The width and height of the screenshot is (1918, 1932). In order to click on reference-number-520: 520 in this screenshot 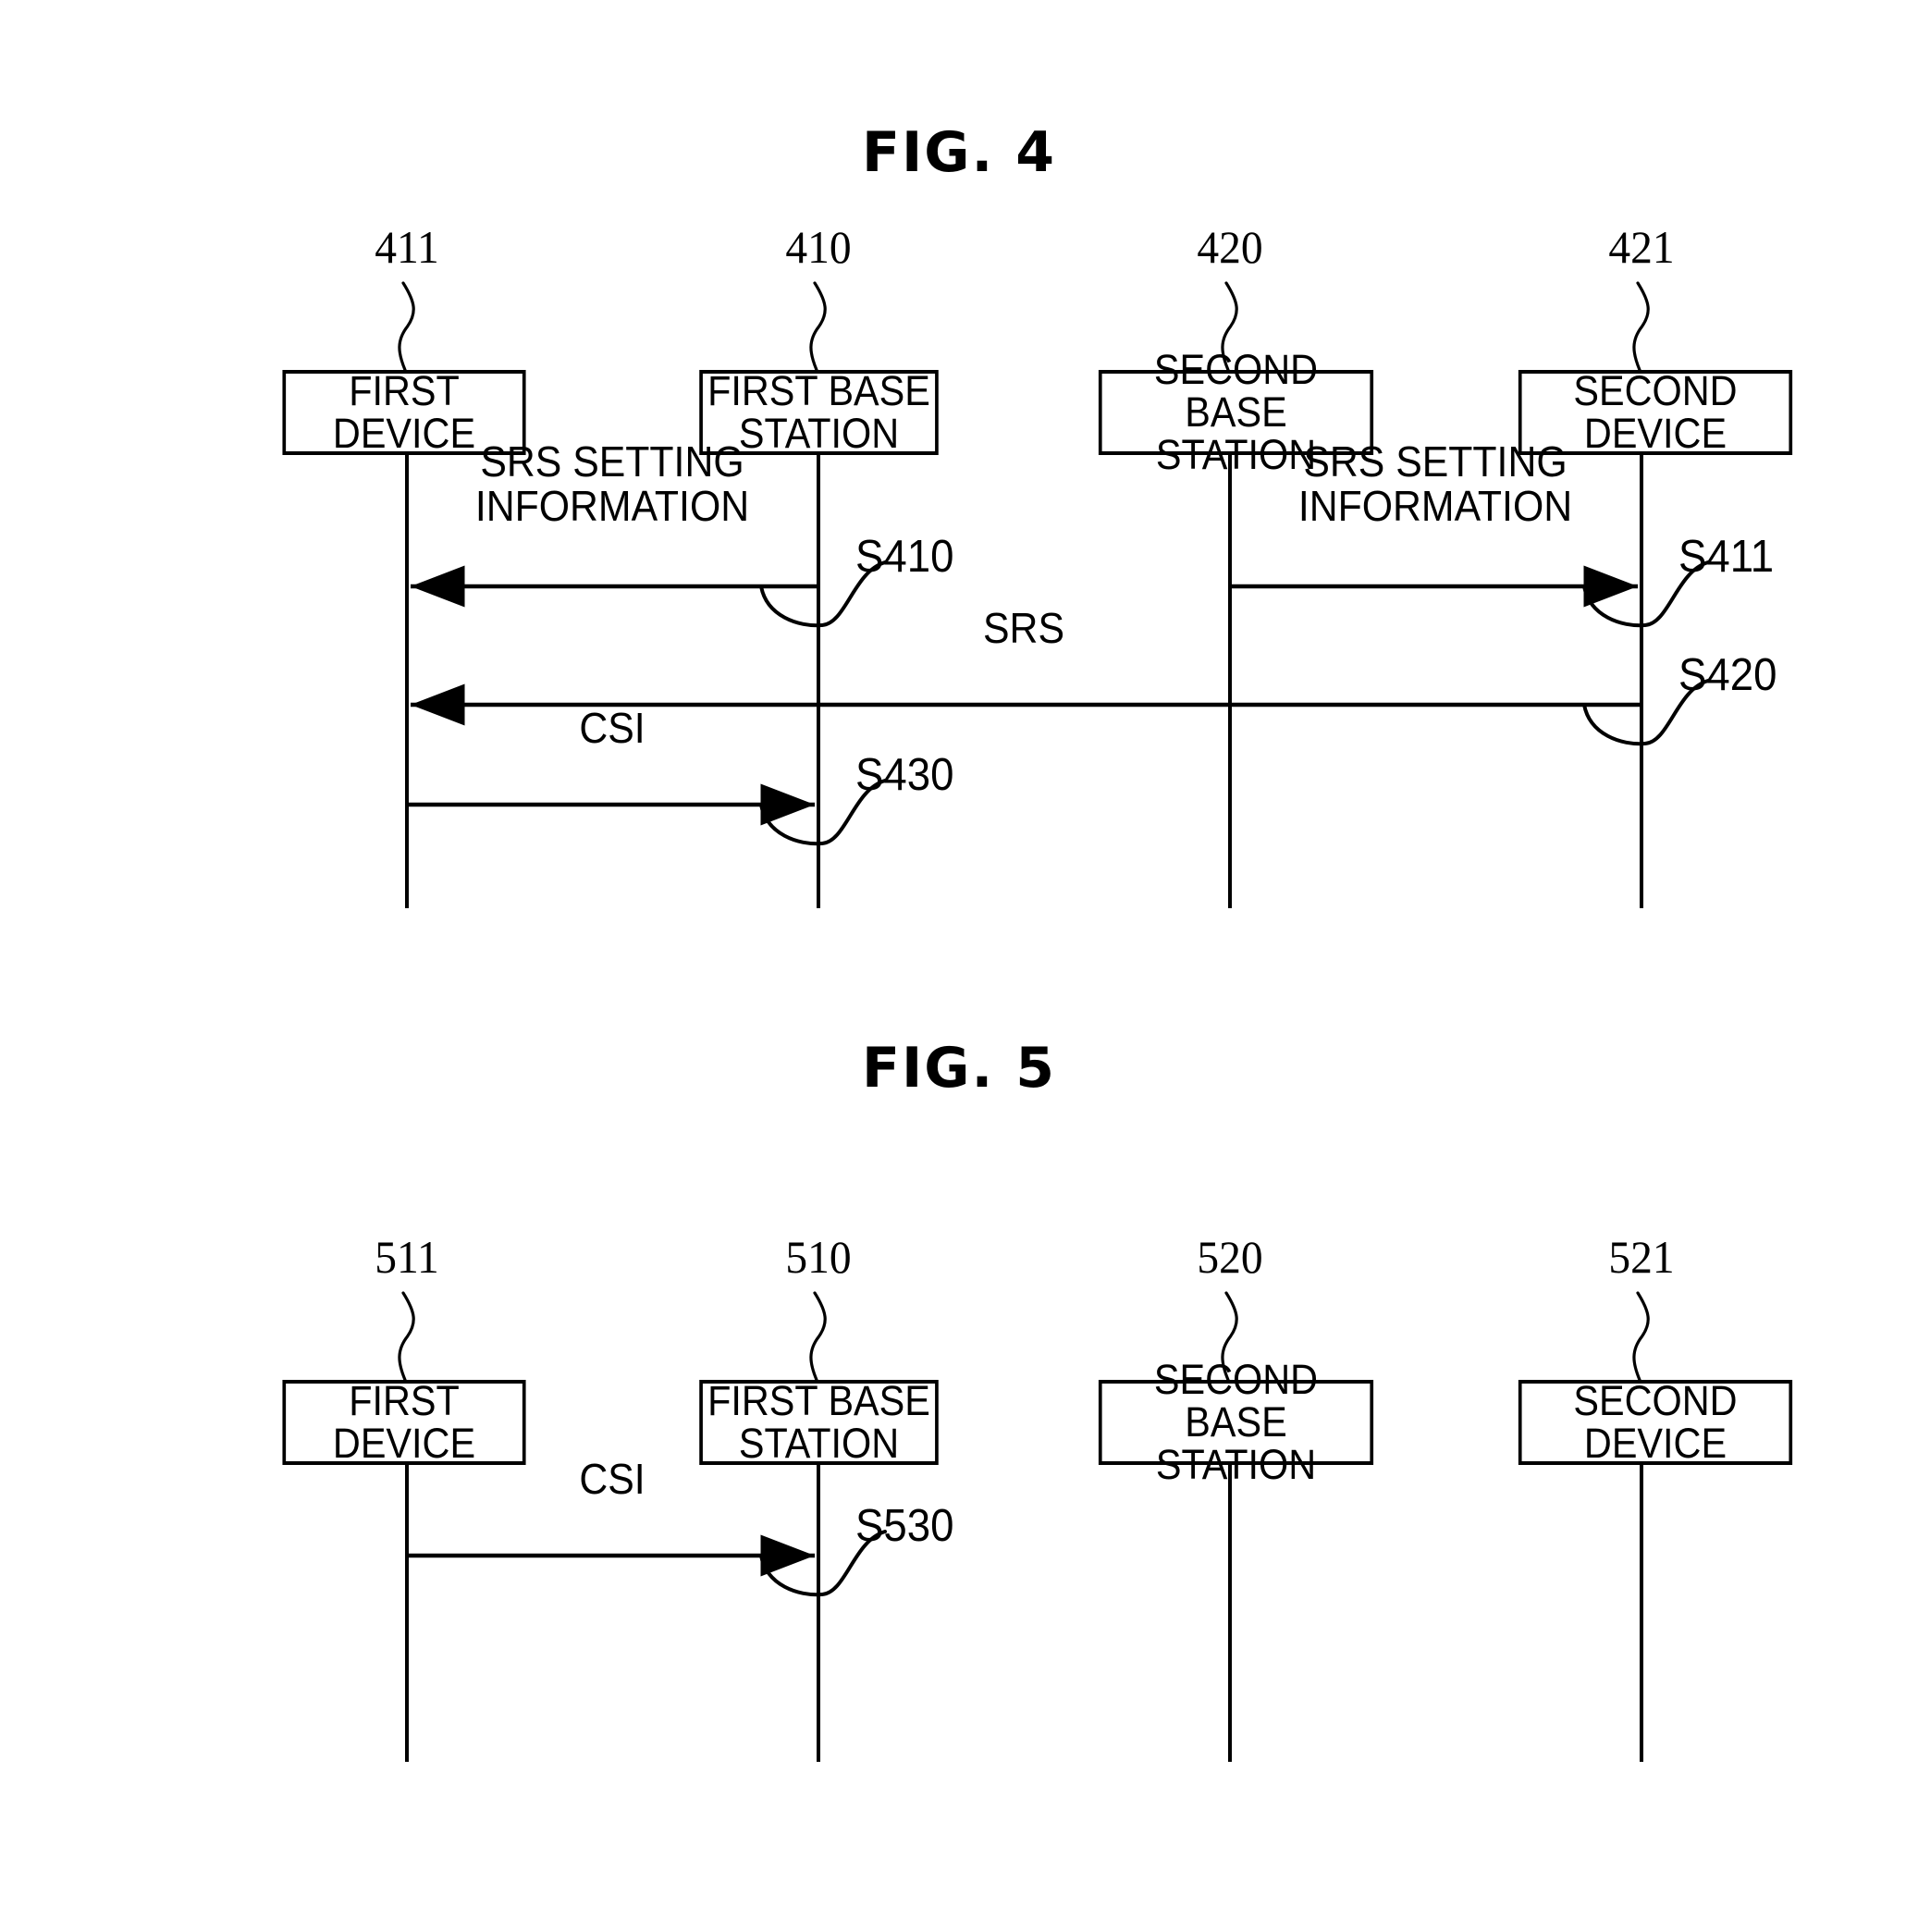, I will do `click(1230, 1257)`.